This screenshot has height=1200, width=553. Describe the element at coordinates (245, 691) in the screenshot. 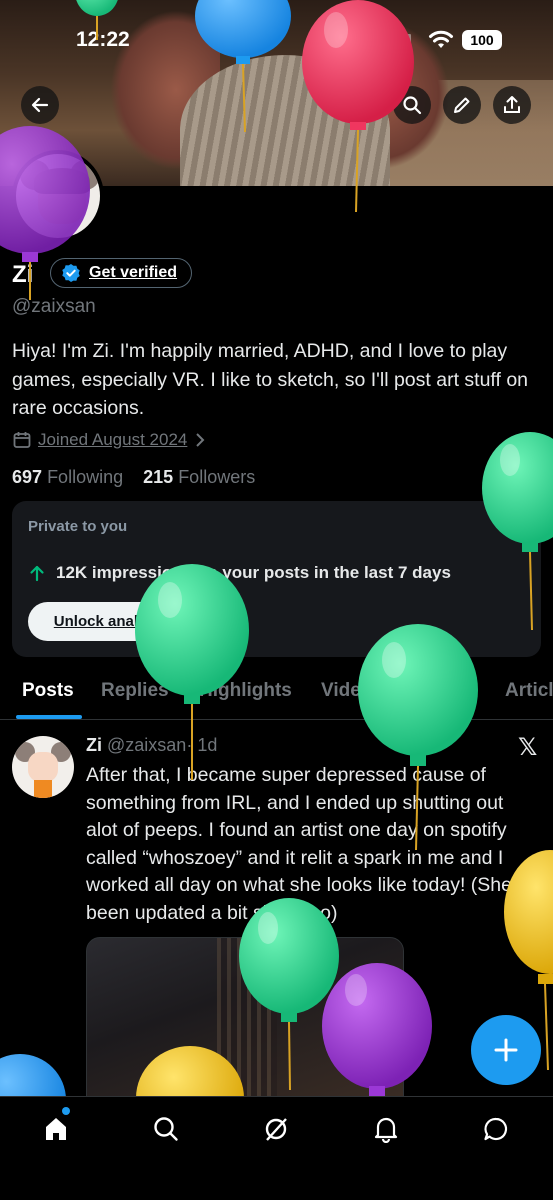

I see `tab-highlights: Highlights` at that location.